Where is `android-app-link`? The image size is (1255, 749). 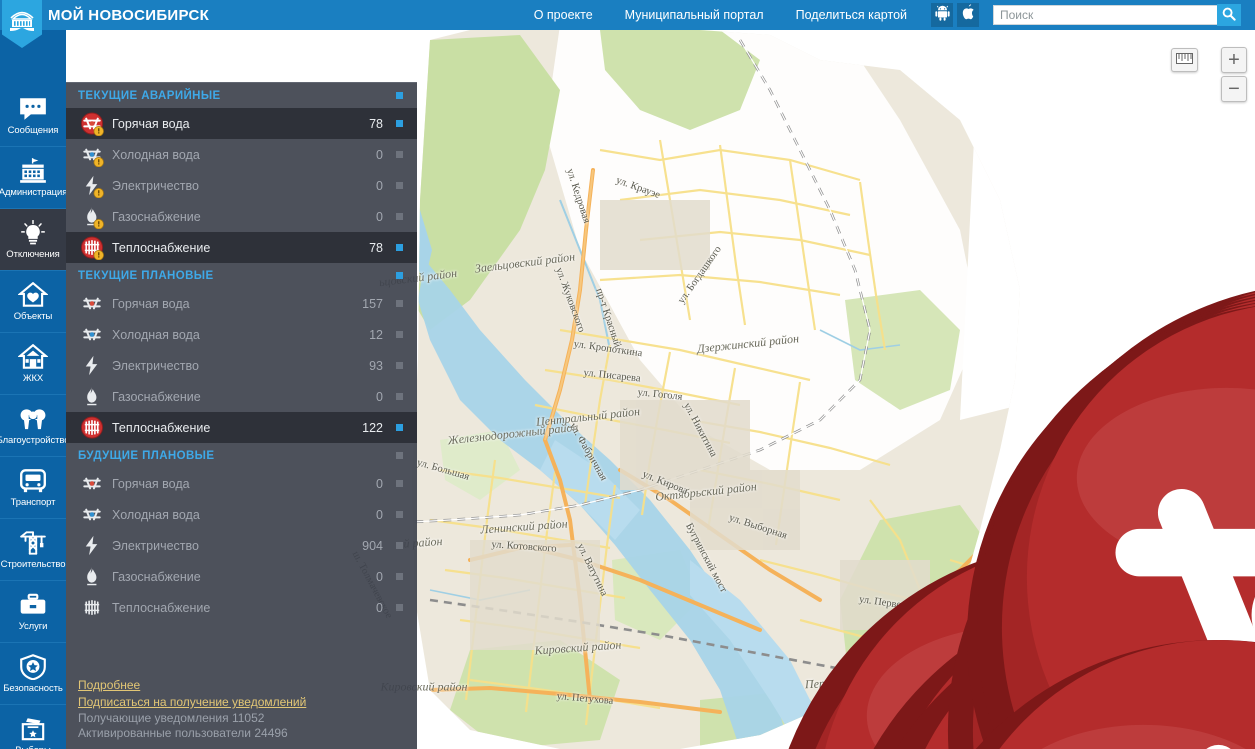
android-app-link is located at coordinates (942, 15).